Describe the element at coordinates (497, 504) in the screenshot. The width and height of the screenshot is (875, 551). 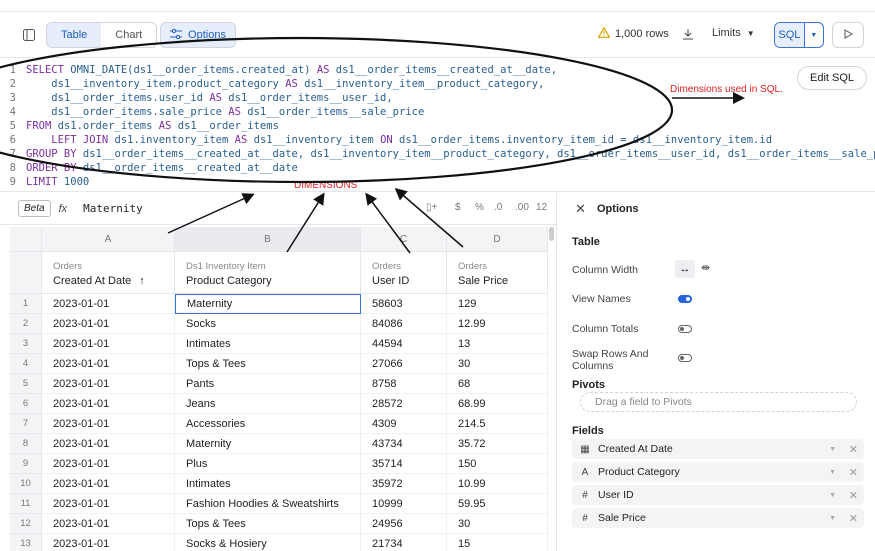
I see `table-cell: 59.95` at that location.